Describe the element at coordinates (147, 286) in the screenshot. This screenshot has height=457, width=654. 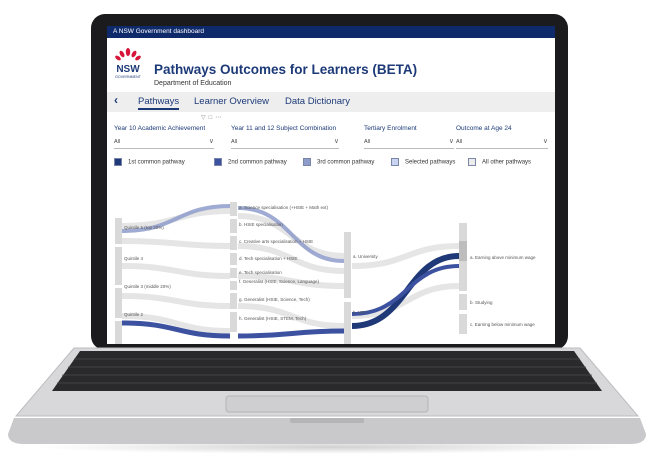
I see `node-label: Quintile 3 (middle 20%)` at that location.